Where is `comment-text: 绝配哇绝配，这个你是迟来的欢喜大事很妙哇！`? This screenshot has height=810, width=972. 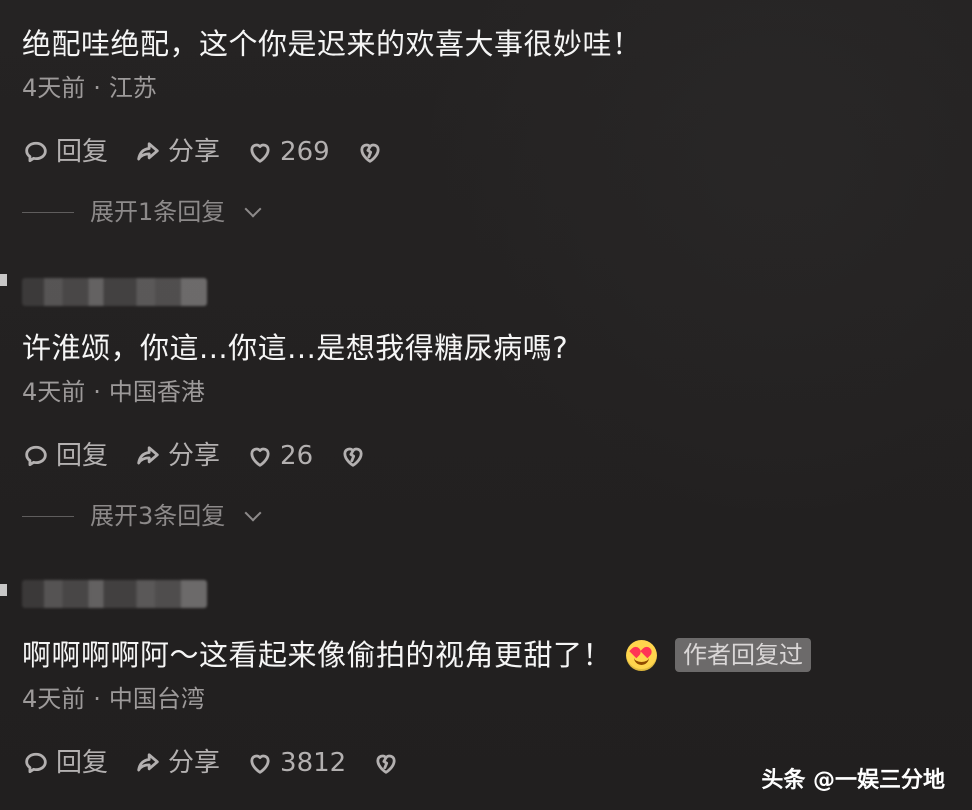
comment-text: 绝配哇绝配，这个你是迟来的欢喜大事很妙哇！ is located at coordinates (332, 44).